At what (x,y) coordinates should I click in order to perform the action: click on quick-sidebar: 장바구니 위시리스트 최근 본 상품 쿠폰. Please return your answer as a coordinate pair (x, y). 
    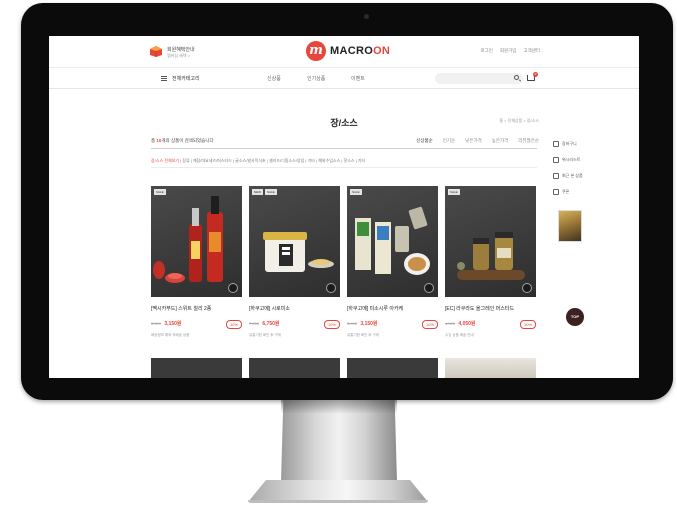
    Looking at the image, I should click on (573, 189).